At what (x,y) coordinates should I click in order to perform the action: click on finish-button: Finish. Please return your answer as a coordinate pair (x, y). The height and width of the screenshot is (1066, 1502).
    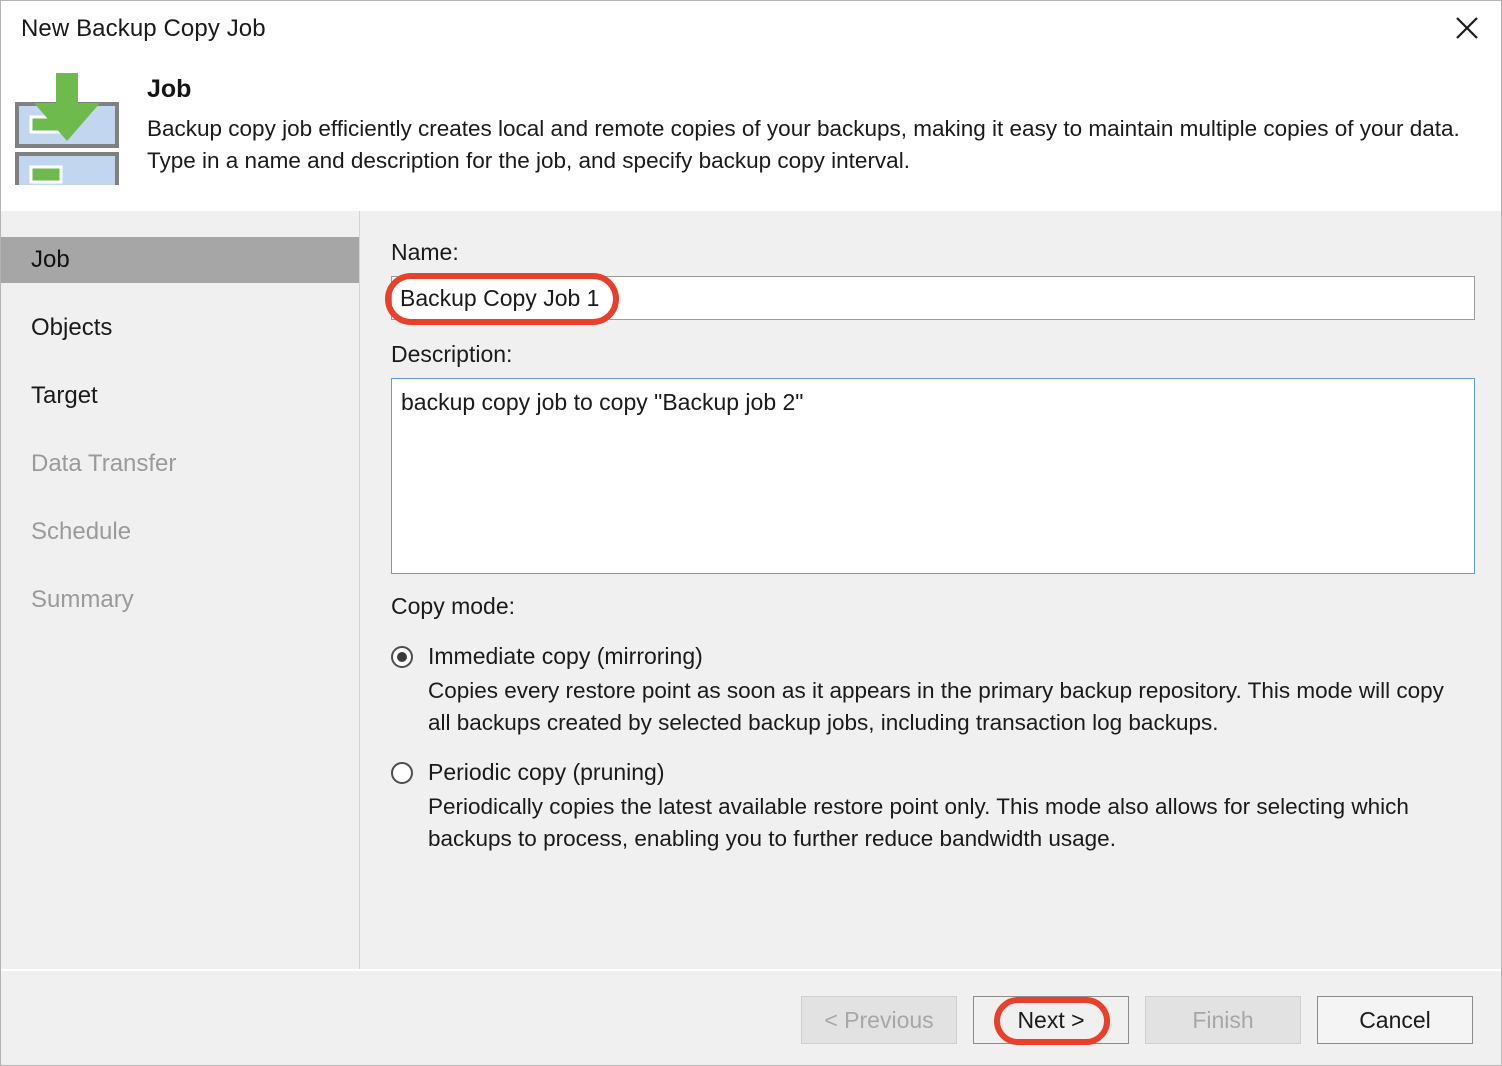
    Looking at the image, I should click on (1223, 1020).